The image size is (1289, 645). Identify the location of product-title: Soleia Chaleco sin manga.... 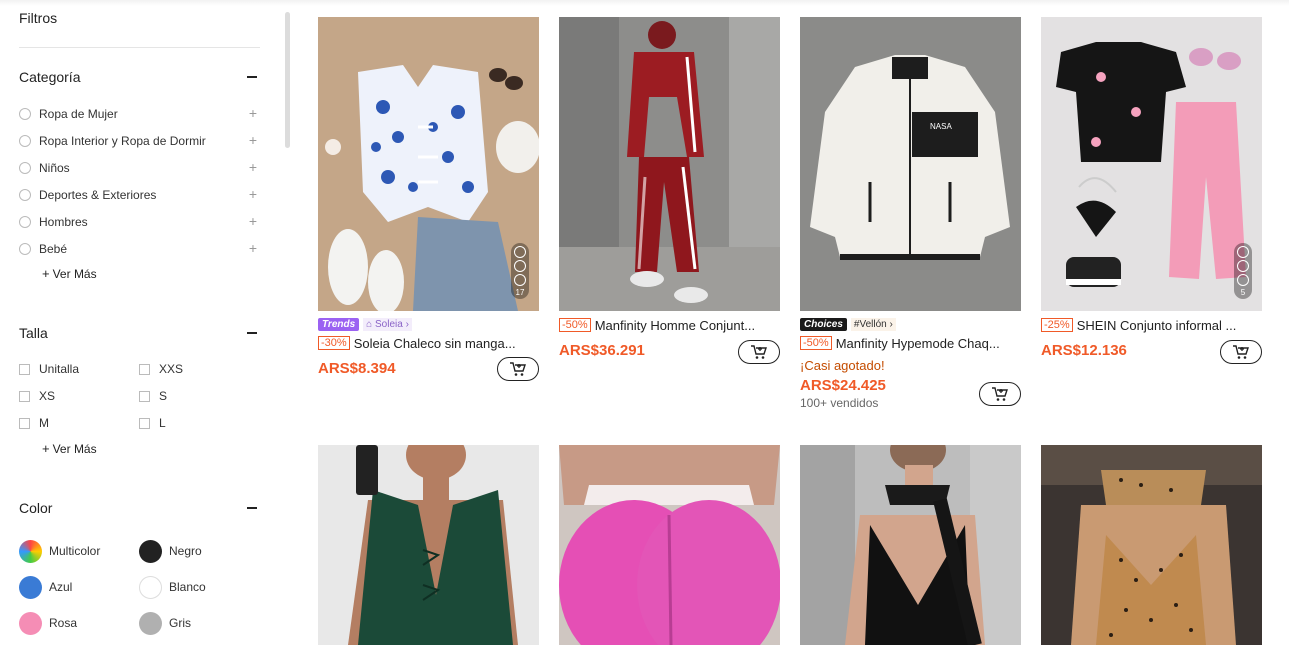
(435, 343).